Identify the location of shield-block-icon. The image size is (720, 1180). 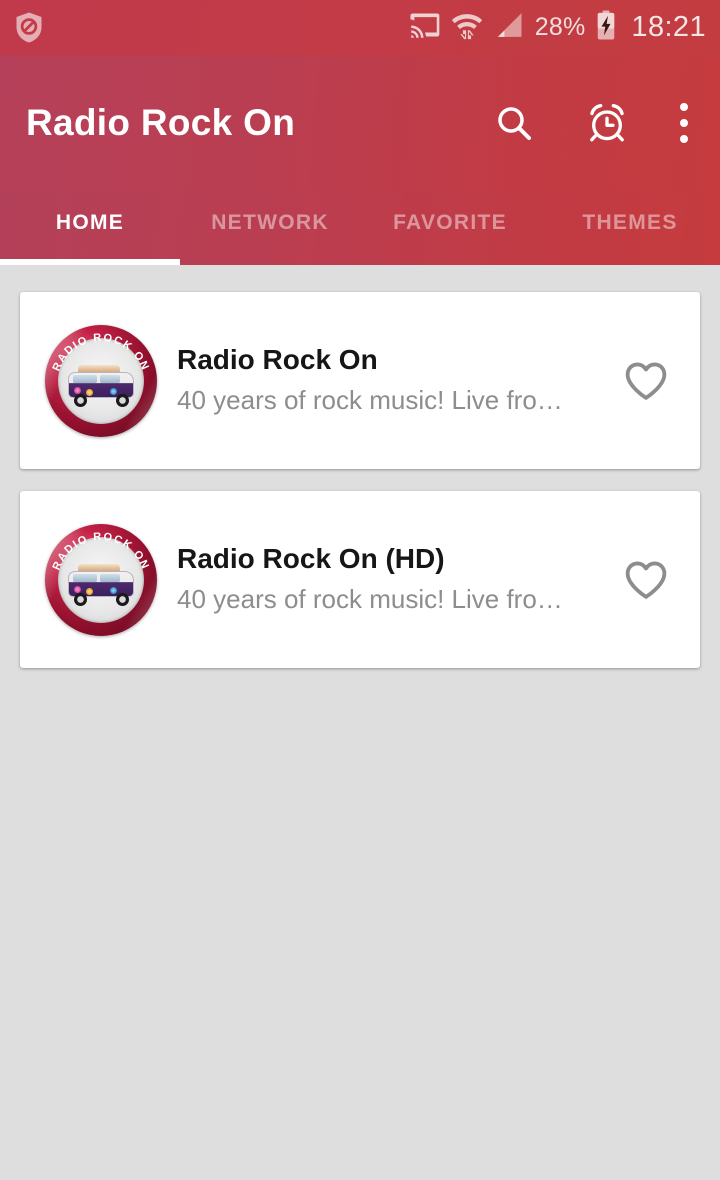
(29, 27).